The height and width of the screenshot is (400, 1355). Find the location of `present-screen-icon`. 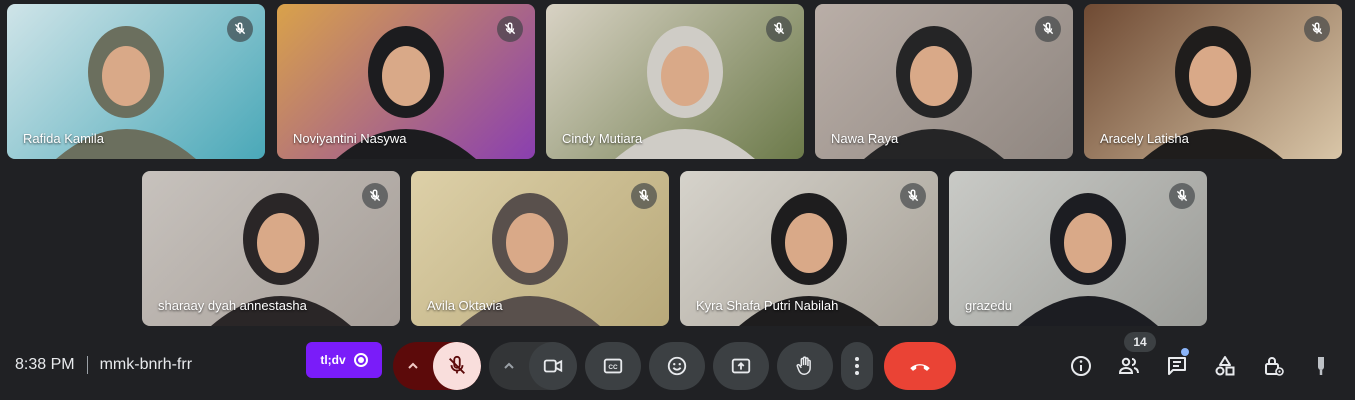

present-screen-icon is located at coordinates (741, 366).